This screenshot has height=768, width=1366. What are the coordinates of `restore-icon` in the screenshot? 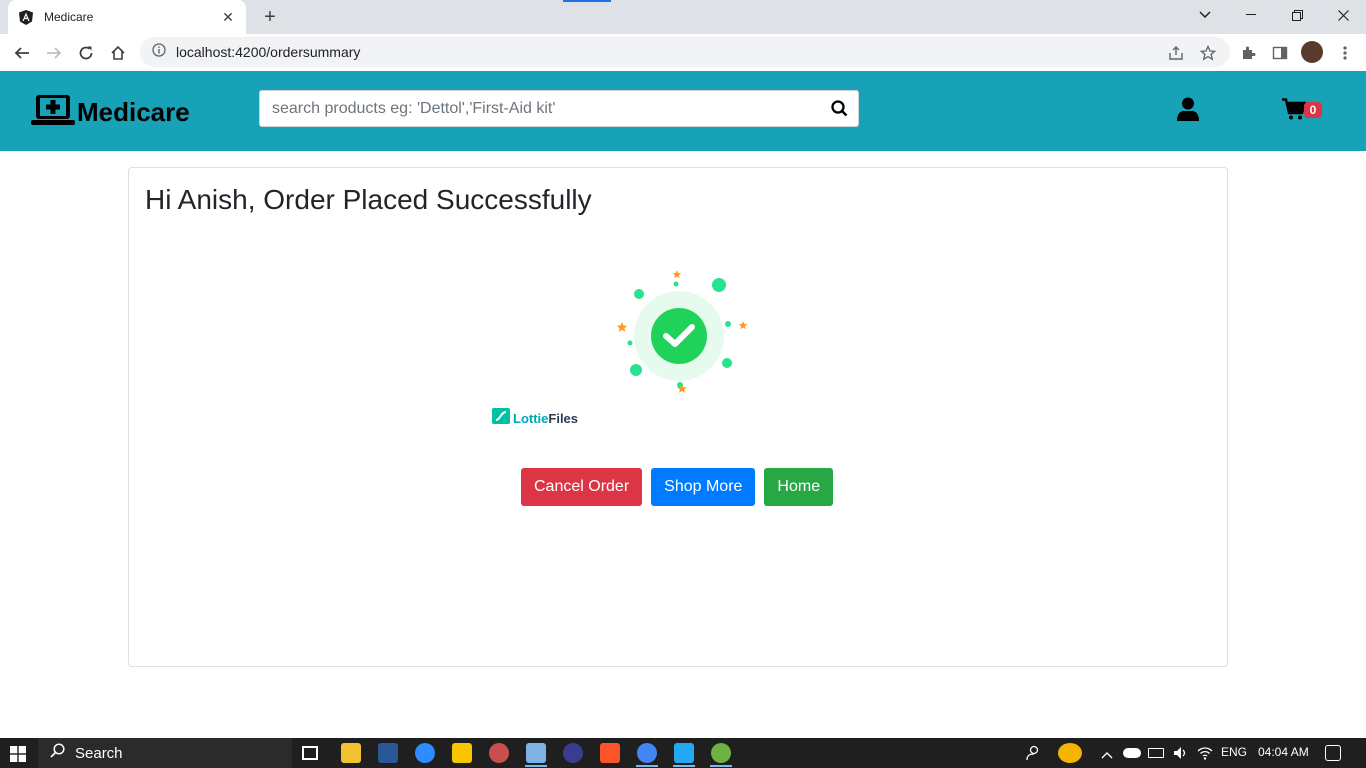 It's located at (1297, 15).